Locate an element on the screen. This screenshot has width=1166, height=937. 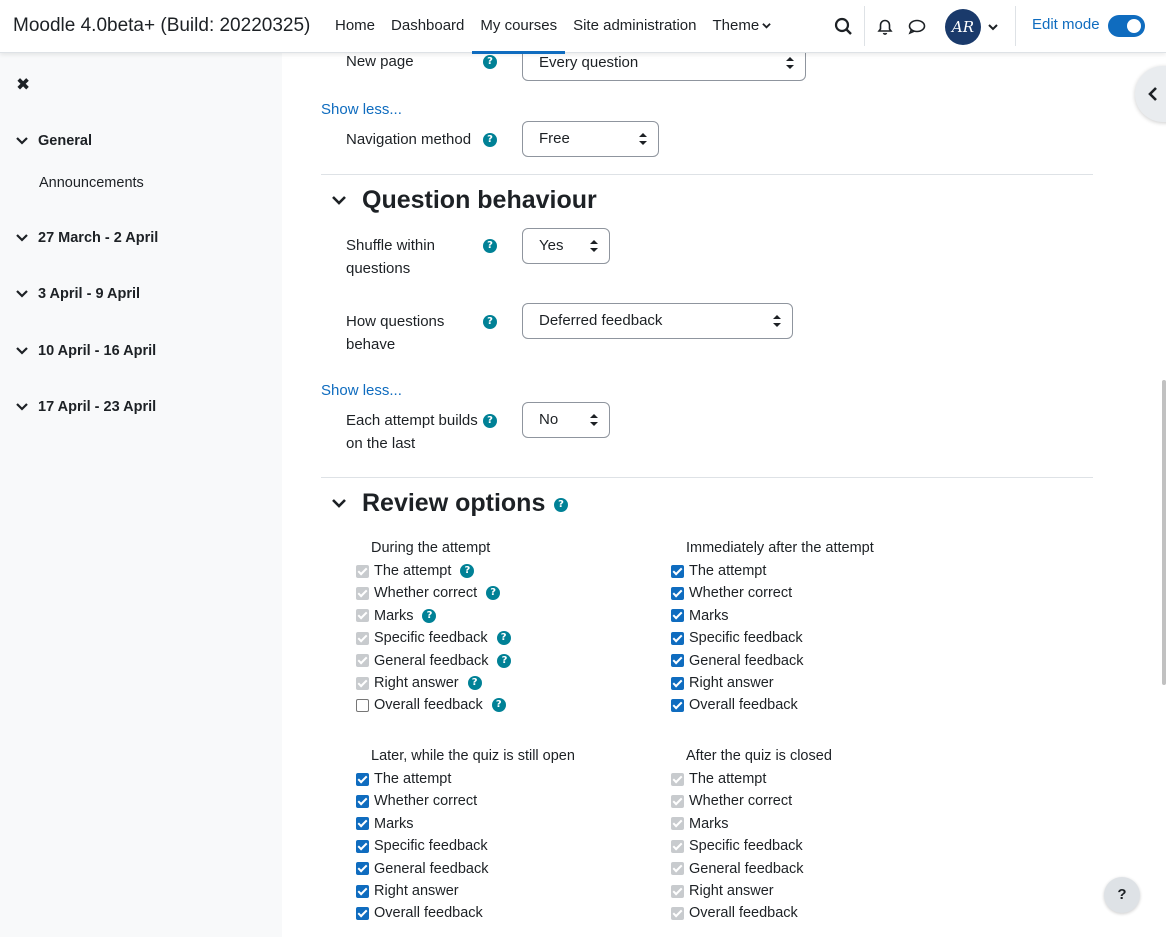
review-option-row: The attempt is located at coordinates (403, 779).